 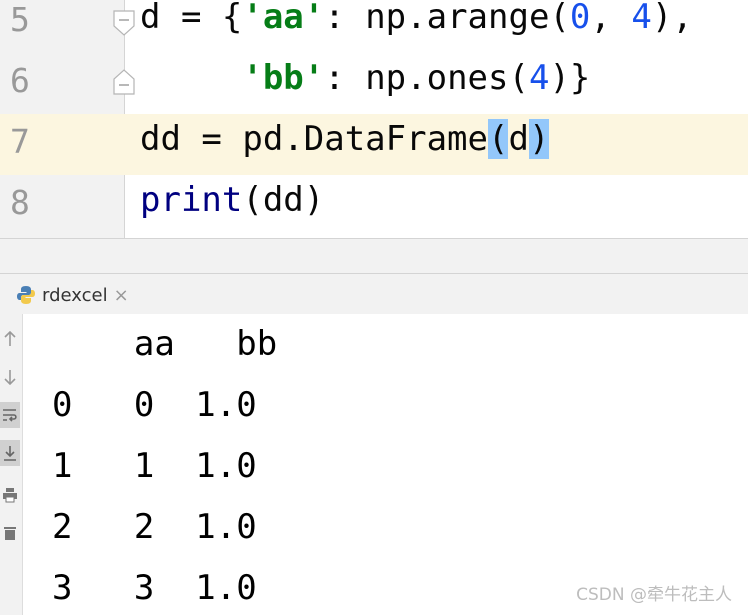 I want to click on watermark: CSDN @牵牛花主人, so click(x=654, y=595).